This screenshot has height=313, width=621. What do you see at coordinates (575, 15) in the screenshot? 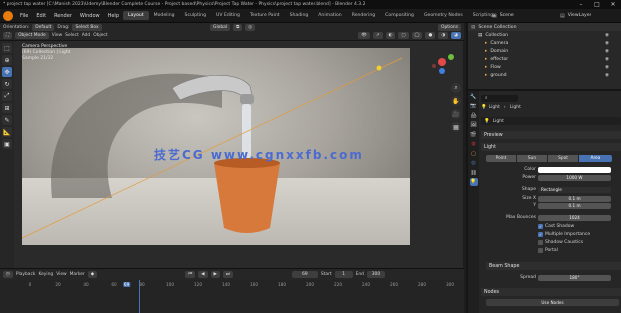
I see `view-layer-selector: ▤ ViewLayer` at bounding box center [575, 15].